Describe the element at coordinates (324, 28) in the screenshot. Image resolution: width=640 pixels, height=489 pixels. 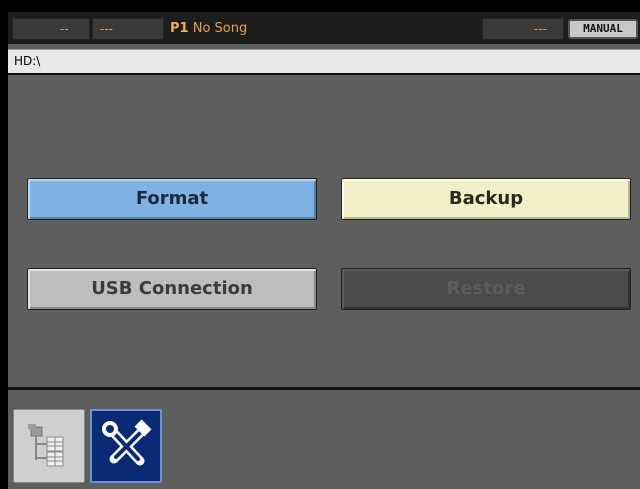
I see `status-bar: -- --- P1 No Song --- MANUAL` at that location.